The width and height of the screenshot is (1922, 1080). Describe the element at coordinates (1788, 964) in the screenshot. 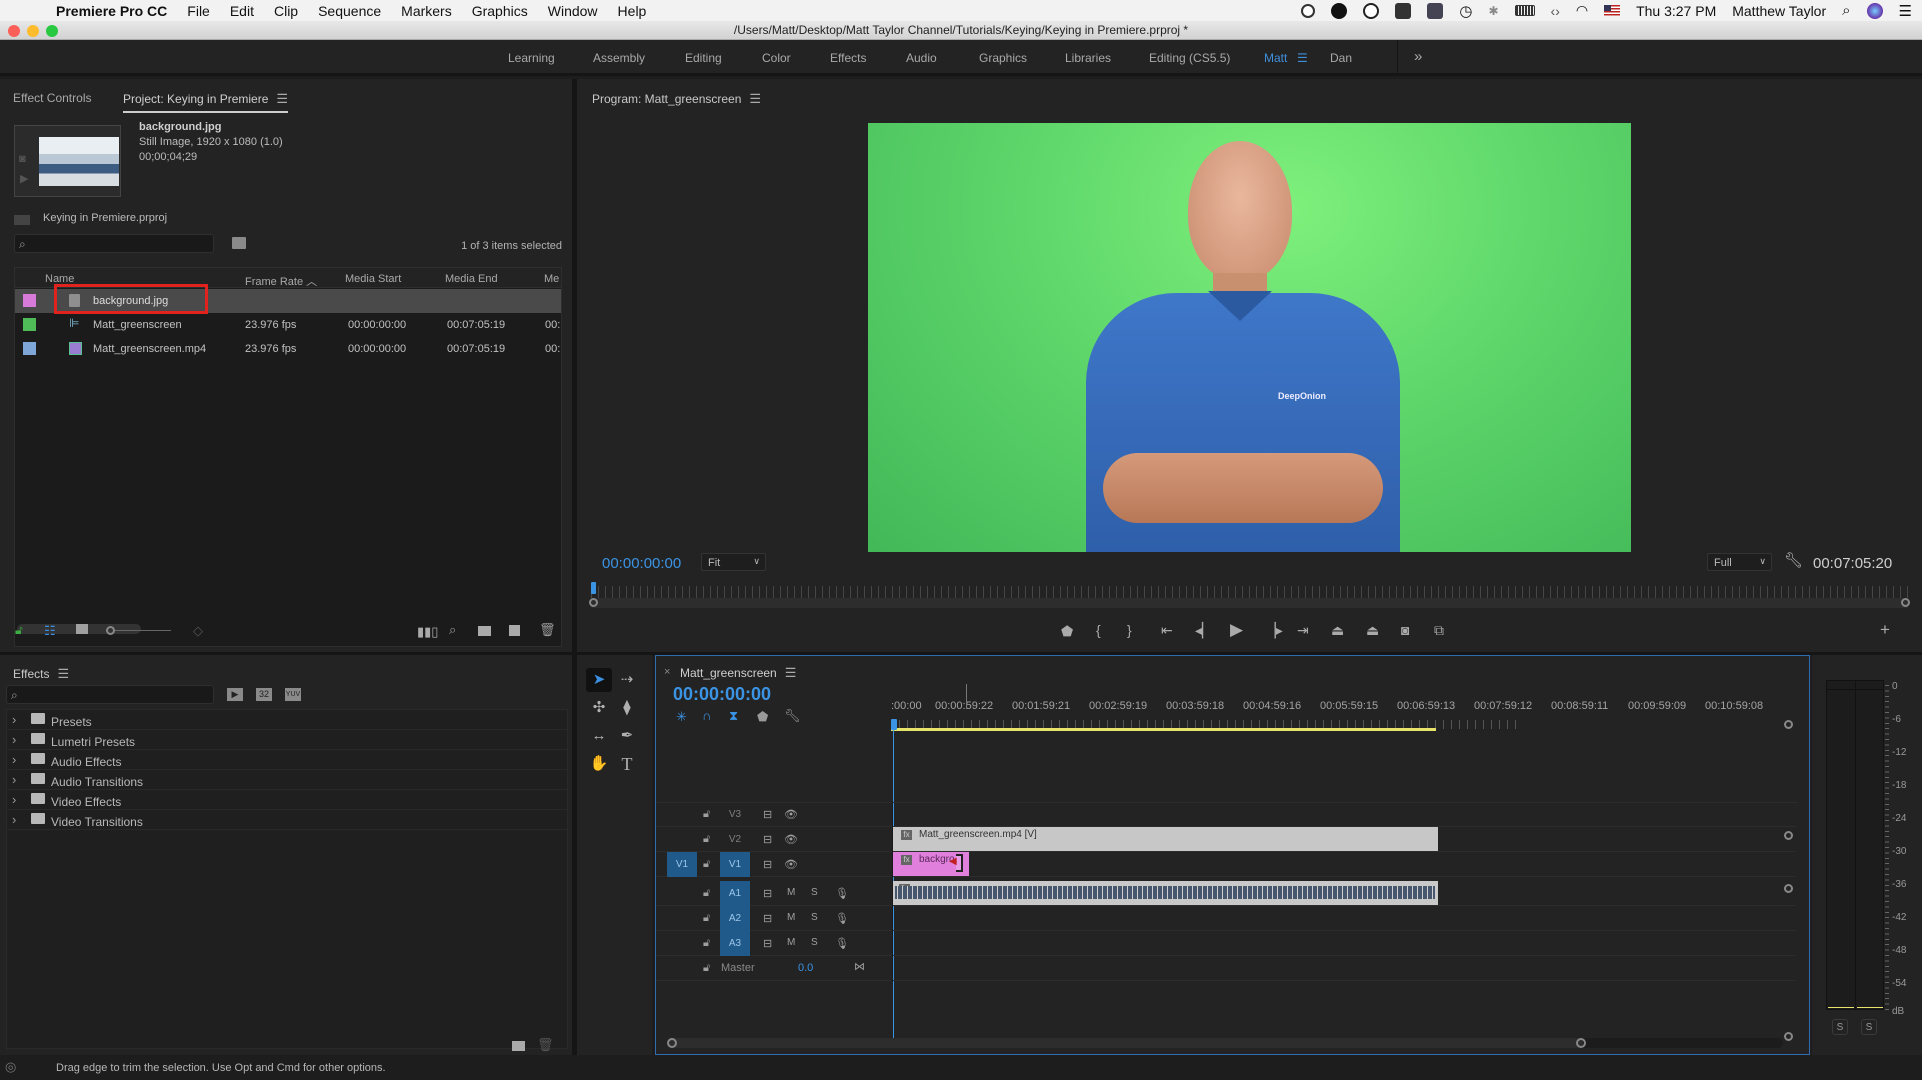

I see `audio-tracks-scrollbar` at that location.